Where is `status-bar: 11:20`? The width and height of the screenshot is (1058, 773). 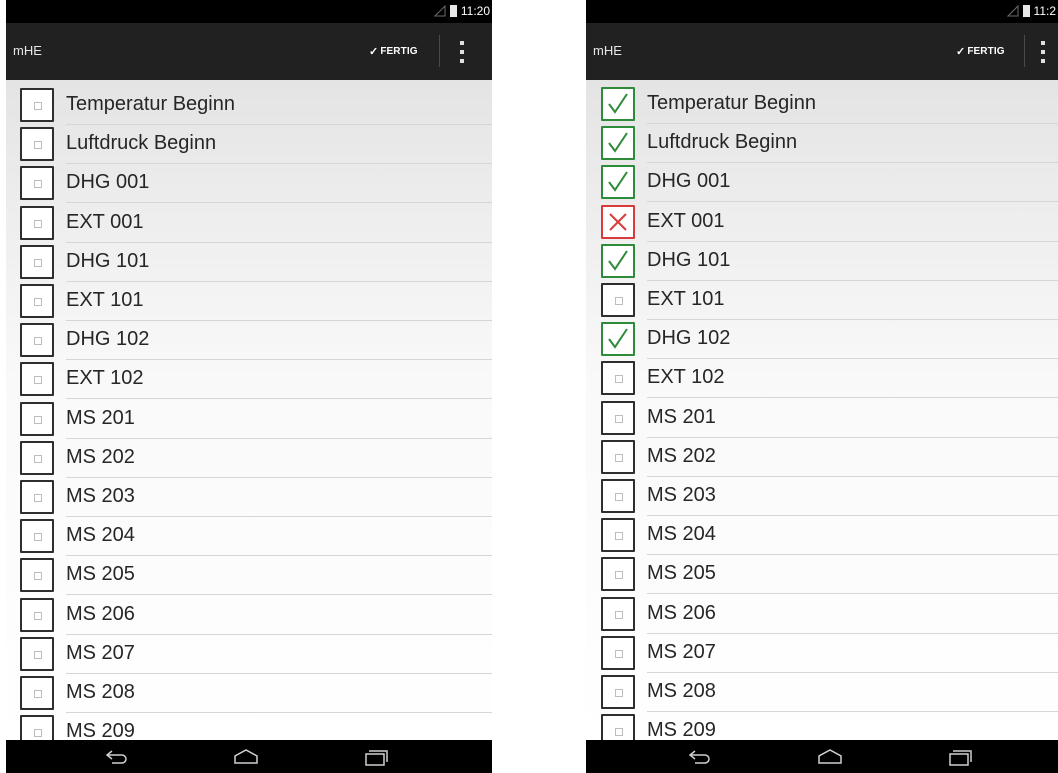 status-bar: 11:20 is located at coordinates (249, 11).